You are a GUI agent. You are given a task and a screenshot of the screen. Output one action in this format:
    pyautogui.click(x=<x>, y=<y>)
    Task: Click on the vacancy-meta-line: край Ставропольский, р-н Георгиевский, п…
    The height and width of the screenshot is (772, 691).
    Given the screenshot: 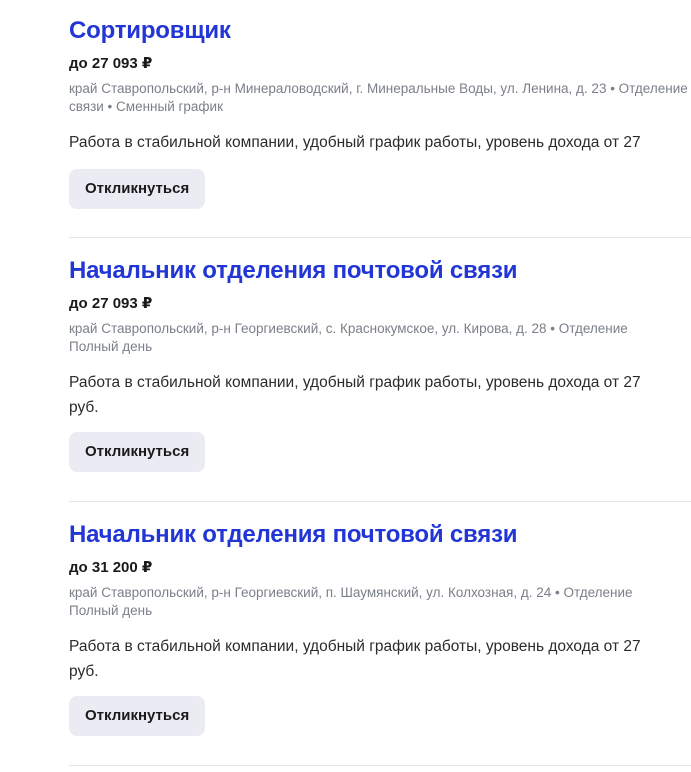 What is the action you would take?
    pyautogui.click(x=351, y=592)
    